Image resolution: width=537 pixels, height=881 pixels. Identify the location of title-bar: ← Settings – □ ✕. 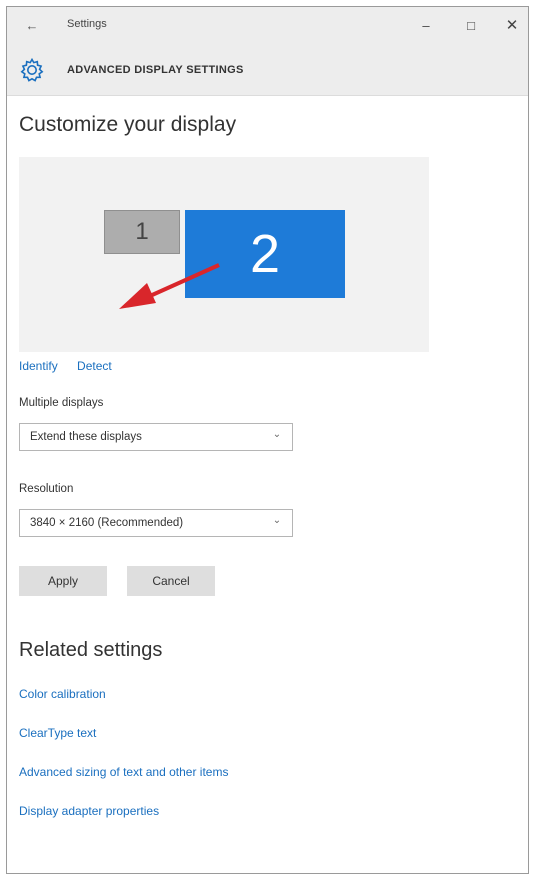
(267, 26).